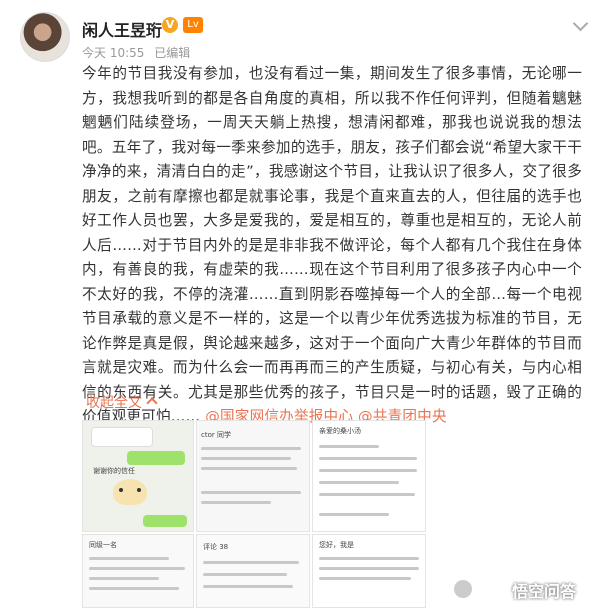 This screenshot has width=602, height=608. Describe the element at coordinates (336, 545) in the screenshot. I see `image-caption: 您好，我是` at that location.